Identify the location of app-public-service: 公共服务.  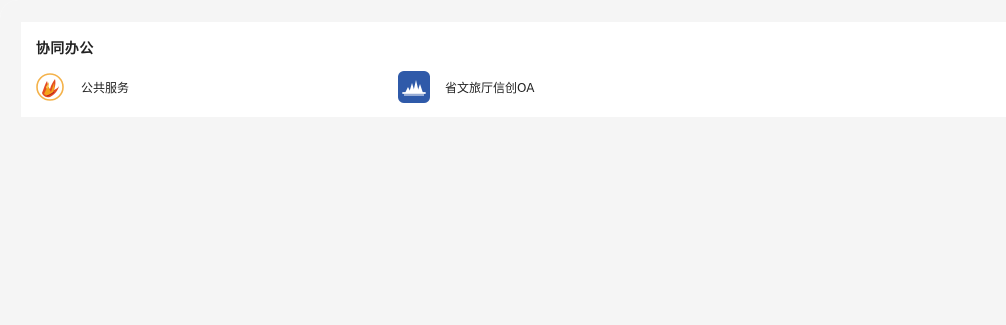
(81, 87).